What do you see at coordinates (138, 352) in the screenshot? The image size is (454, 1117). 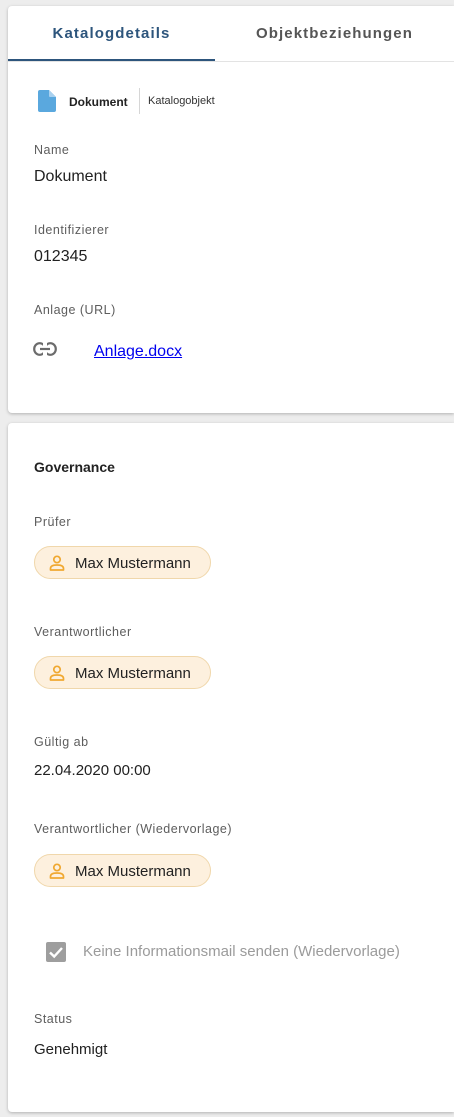 I see `attachment-link: Anlage.docx` at bounding box center [138, 352].